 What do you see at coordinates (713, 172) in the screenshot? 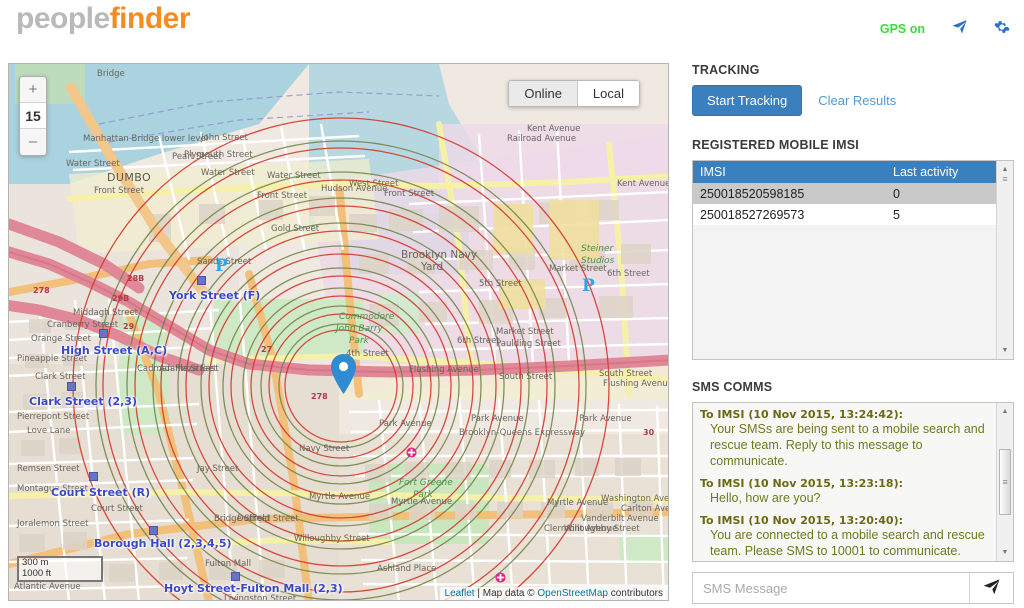
I see `imsi-column-header-imsi: IMSI` at bounding box center [713, 172].